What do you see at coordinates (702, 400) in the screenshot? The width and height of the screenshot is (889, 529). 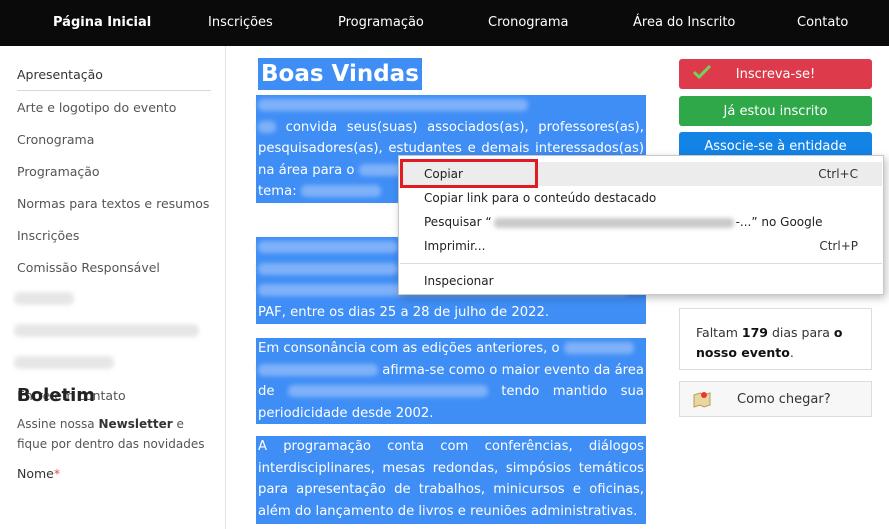 I see `map-pin-icon` at bounding box center [702, 400].